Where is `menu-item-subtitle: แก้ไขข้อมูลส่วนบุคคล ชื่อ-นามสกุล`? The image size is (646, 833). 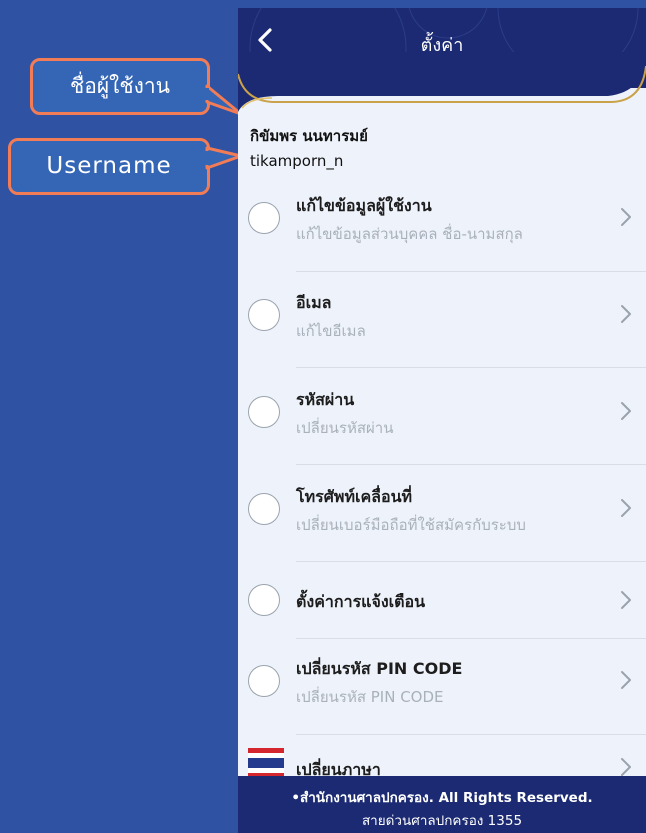 menu-item-subtitle: แก้ไขข้อมูลส่วนบุคคล ชื่อ-นามสกุล is located at coordinates (409, 234).